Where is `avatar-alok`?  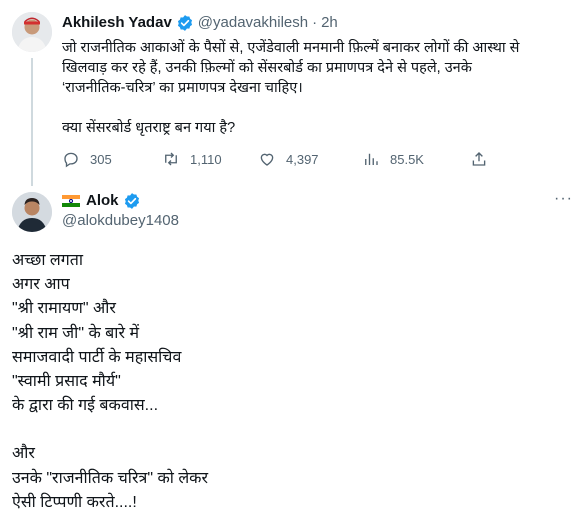 avatar-alok is located at coordinates (32, 212).